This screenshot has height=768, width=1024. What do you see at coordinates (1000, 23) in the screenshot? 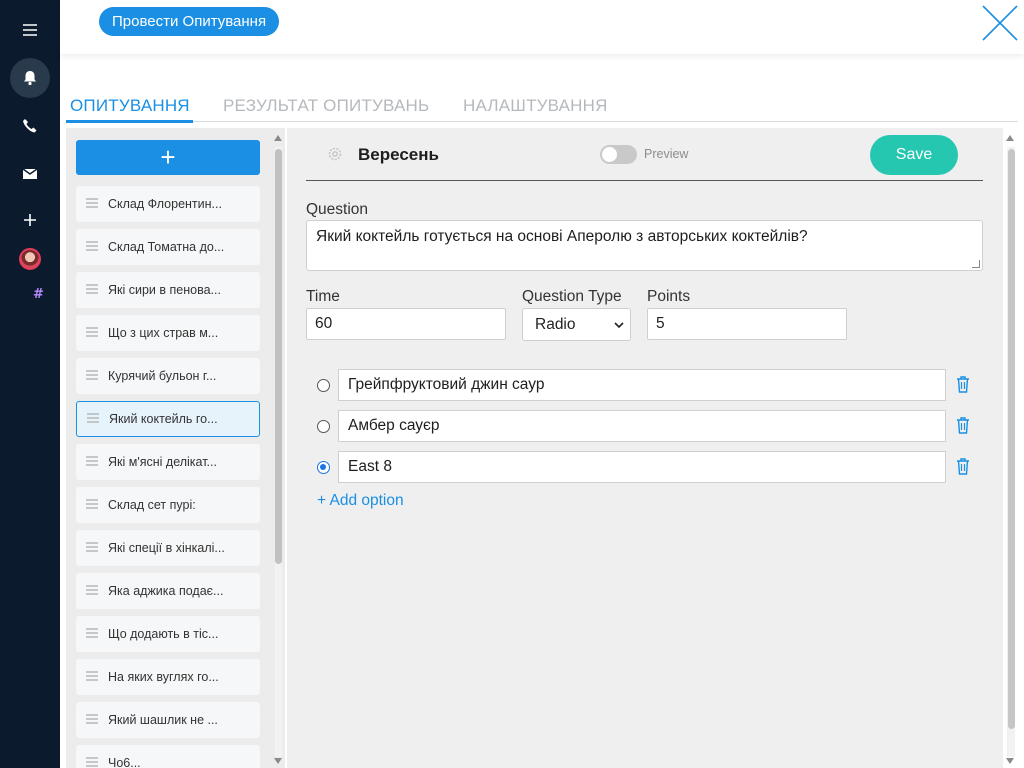
I see `close-icon` at bounding box center [1000, 23].